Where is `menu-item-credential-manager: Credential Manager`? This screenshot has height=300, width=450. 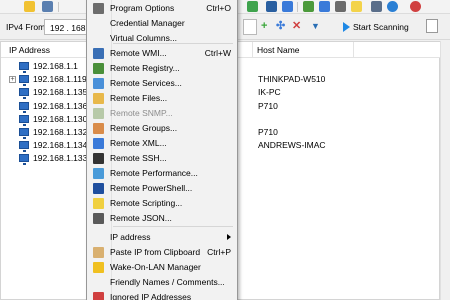
menu-item-credential-manager: Credential Manager is located at coordinates (162, 23).